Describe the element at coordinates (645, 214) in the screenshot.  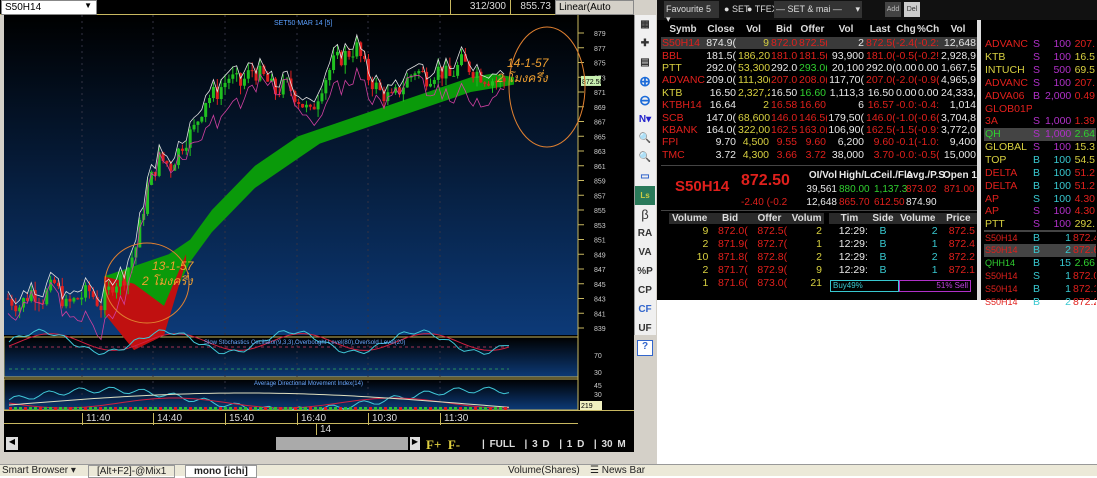
I see `beta-icon: β` at that location.